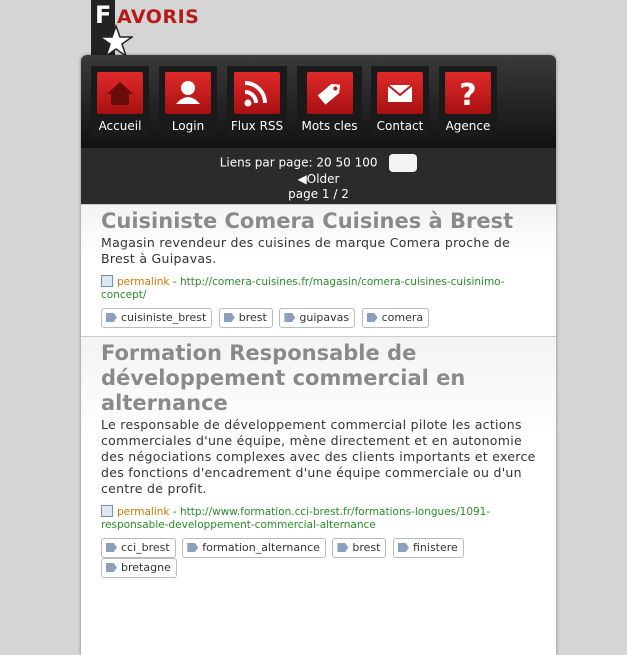 This screenshot has width=627, height=655. I want to click on tag: comera, so click(395, 318).